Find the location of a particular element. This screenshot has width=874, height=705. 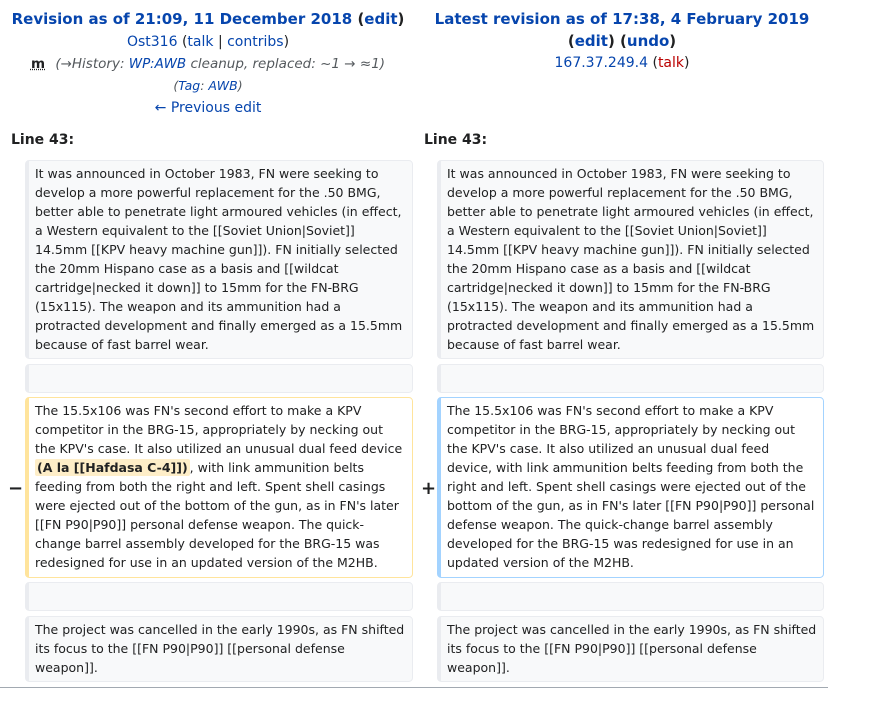

tag-label-link: Tag is located at coordinates (189, 85).